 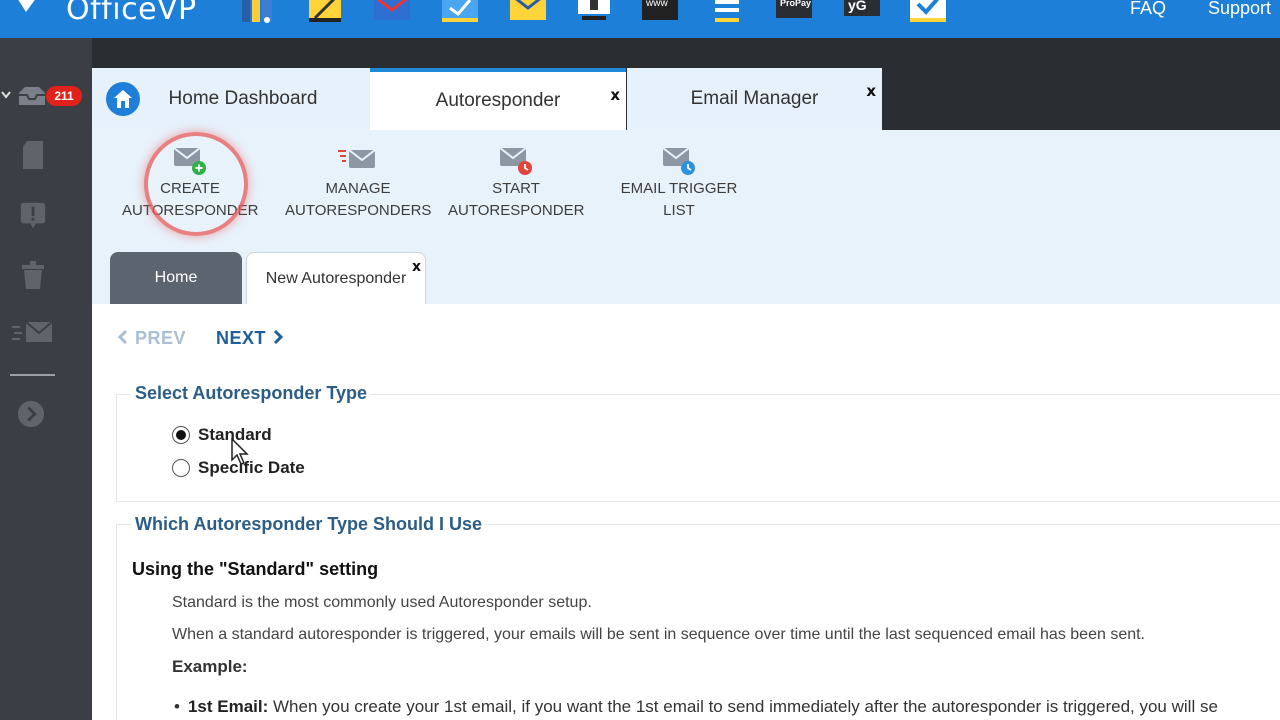 I want to click on subtab-home: Home, so click(x=176, y=278).